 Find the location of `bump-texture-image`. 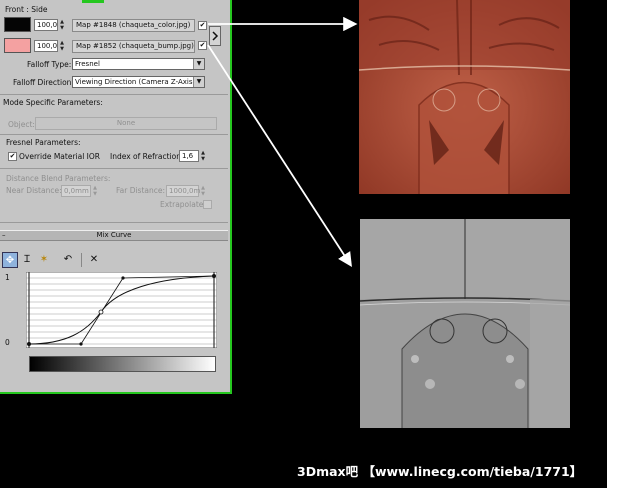

bump-texture-image is located at coordinates (465, 323).